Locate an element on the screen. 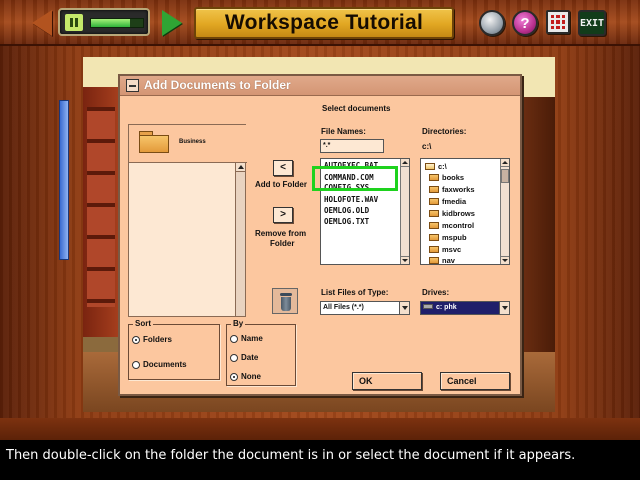 This screenshot has width=640, height=480. help-icon: ? is located at coordinates (525, 23).